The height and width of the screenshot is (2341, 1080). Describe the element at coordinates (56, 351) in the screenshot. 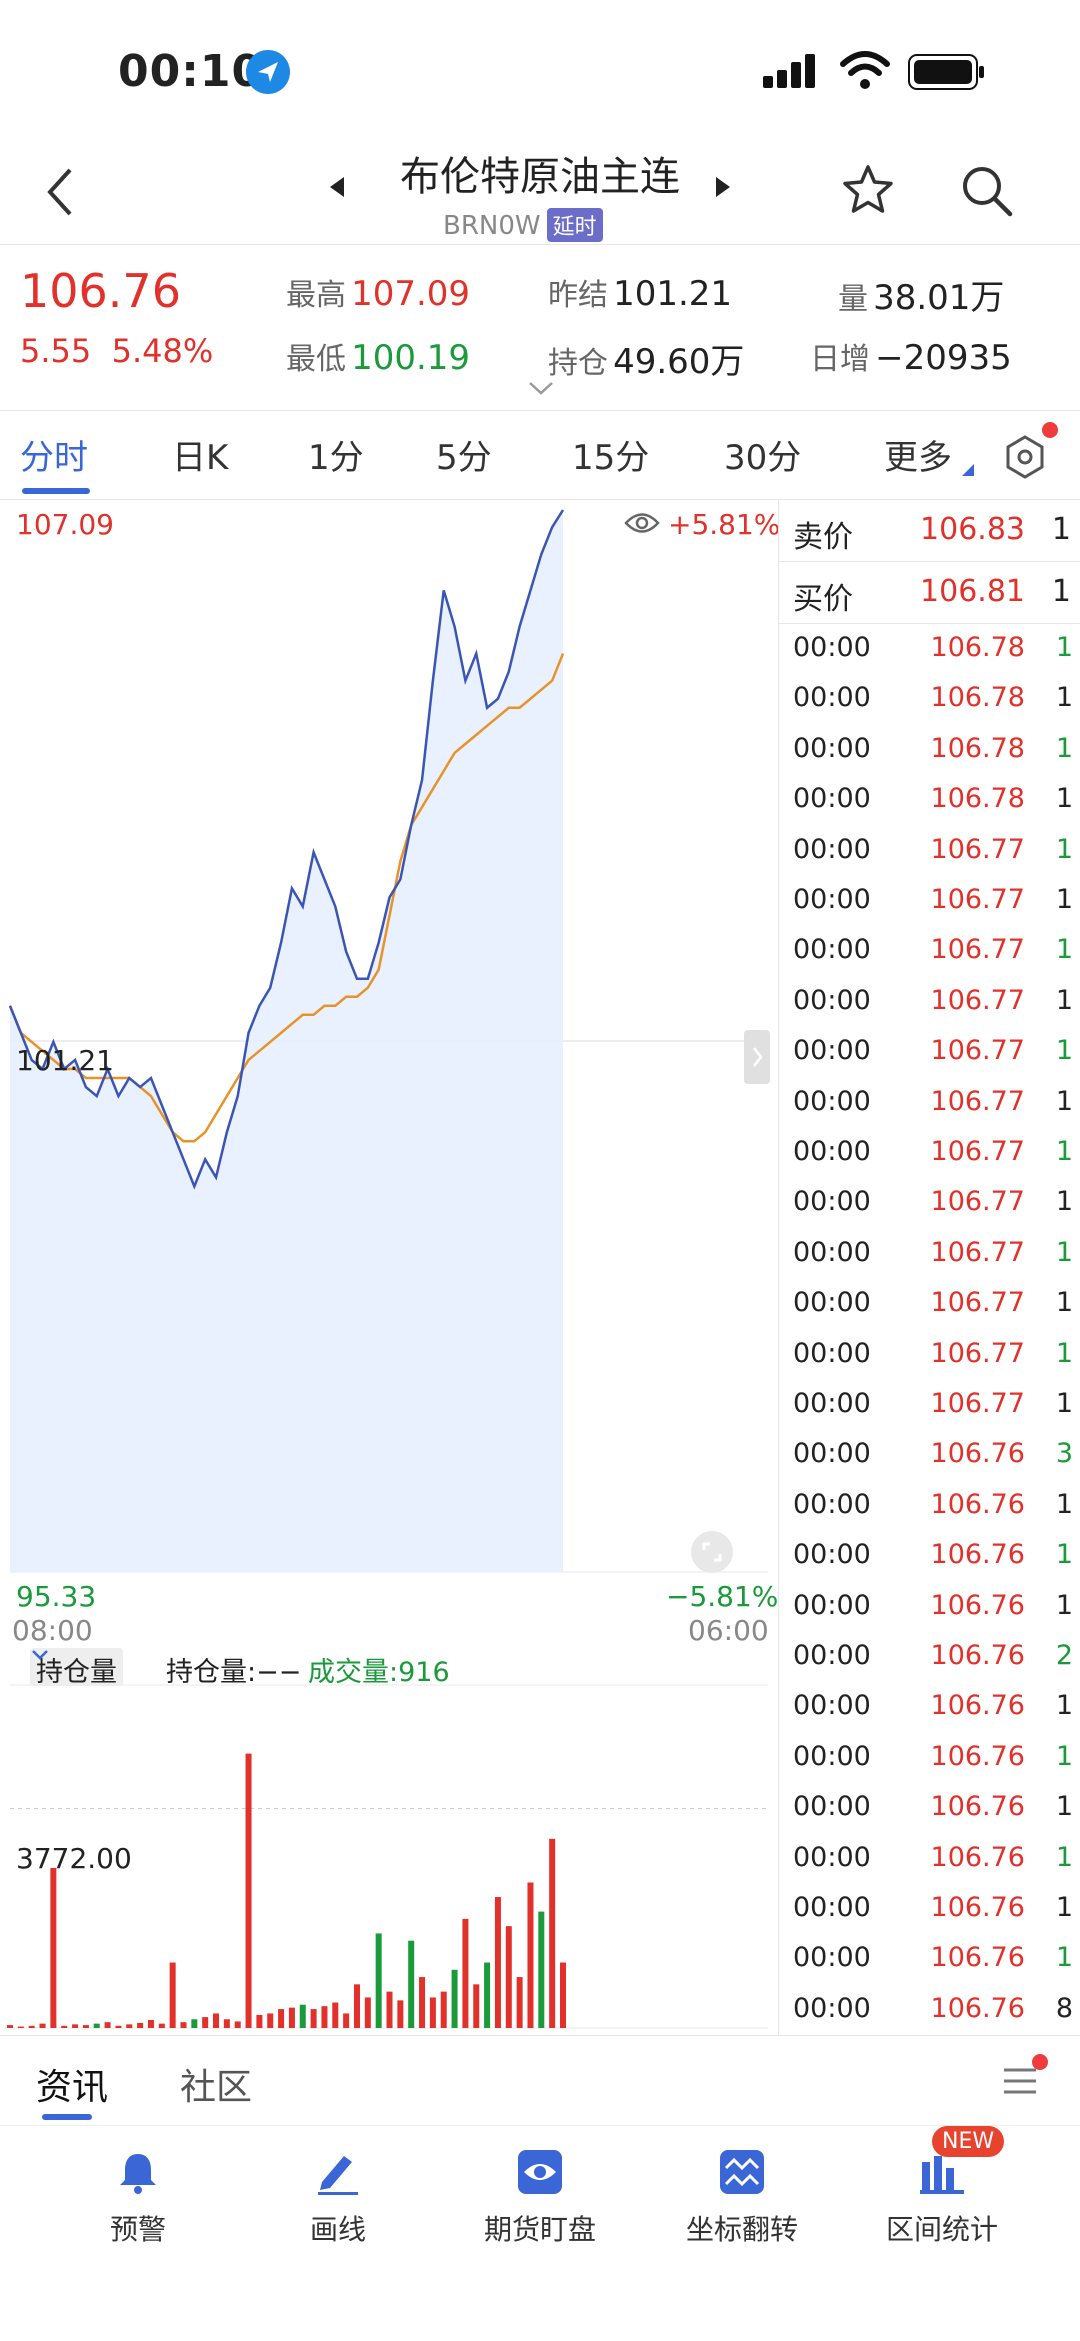

I see `change-value: 5.55` at that location.